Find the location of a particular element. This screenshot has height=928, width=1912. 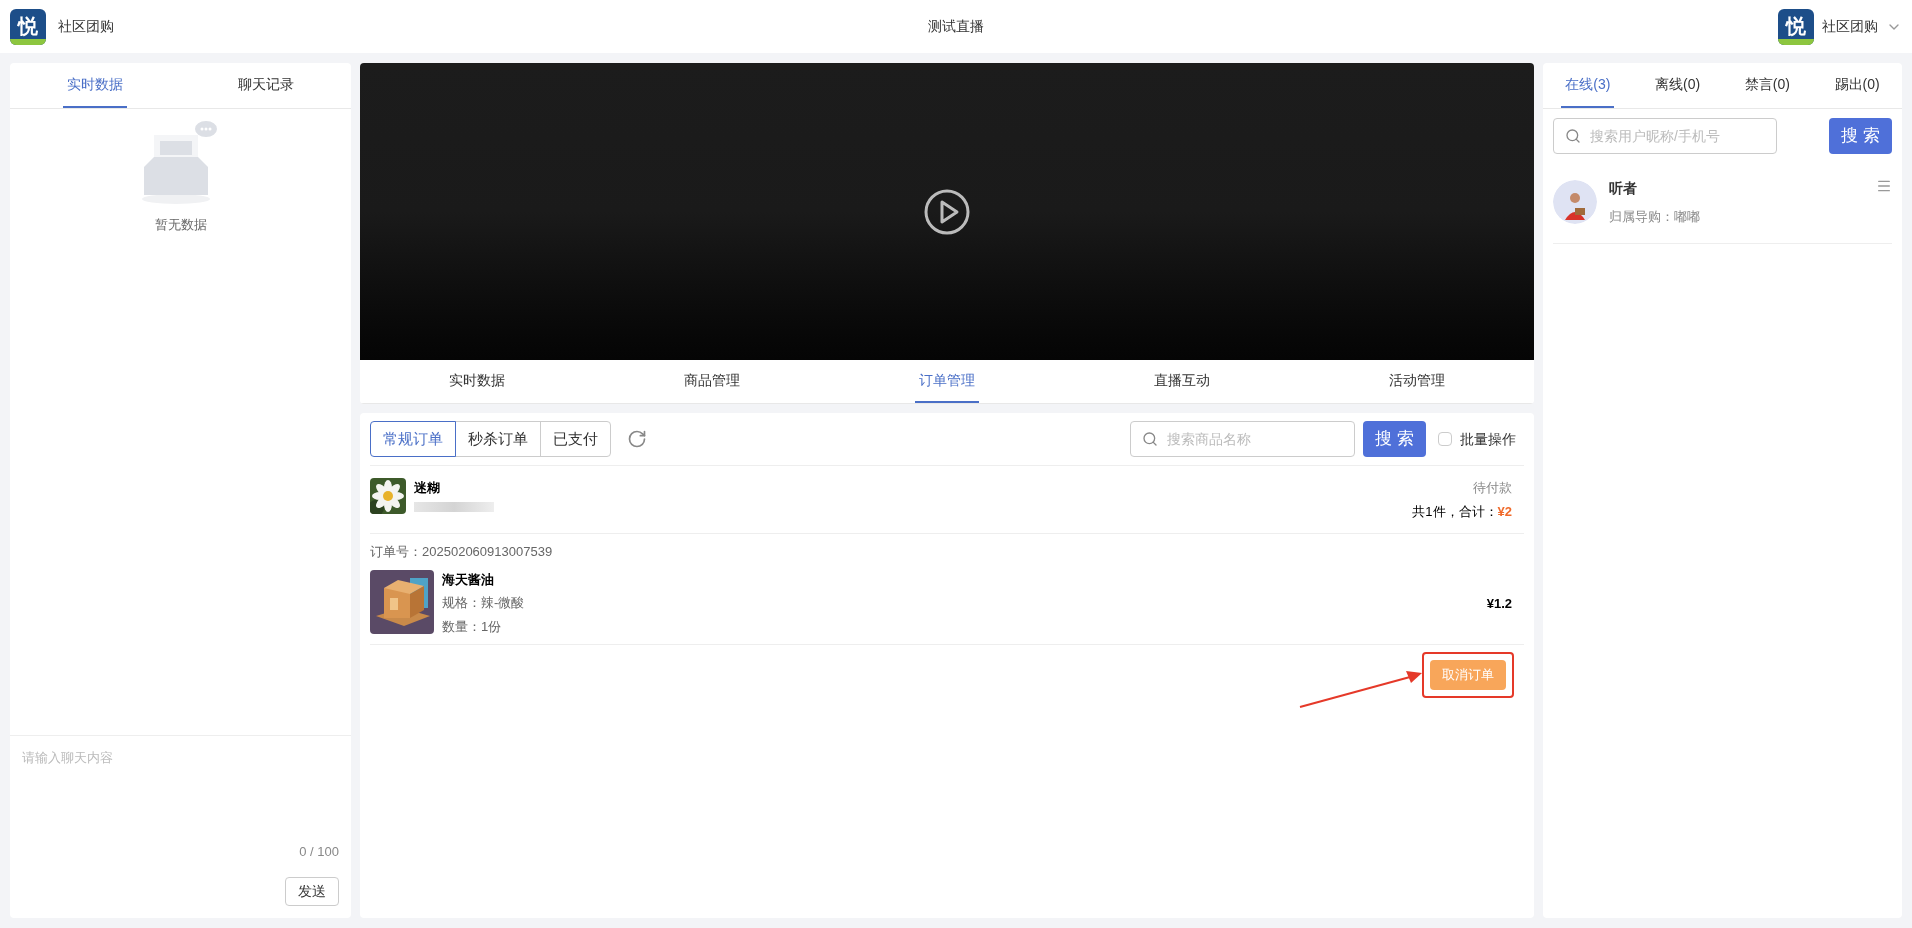

tab: 在线(3) is located at coordinates (1588, 85).